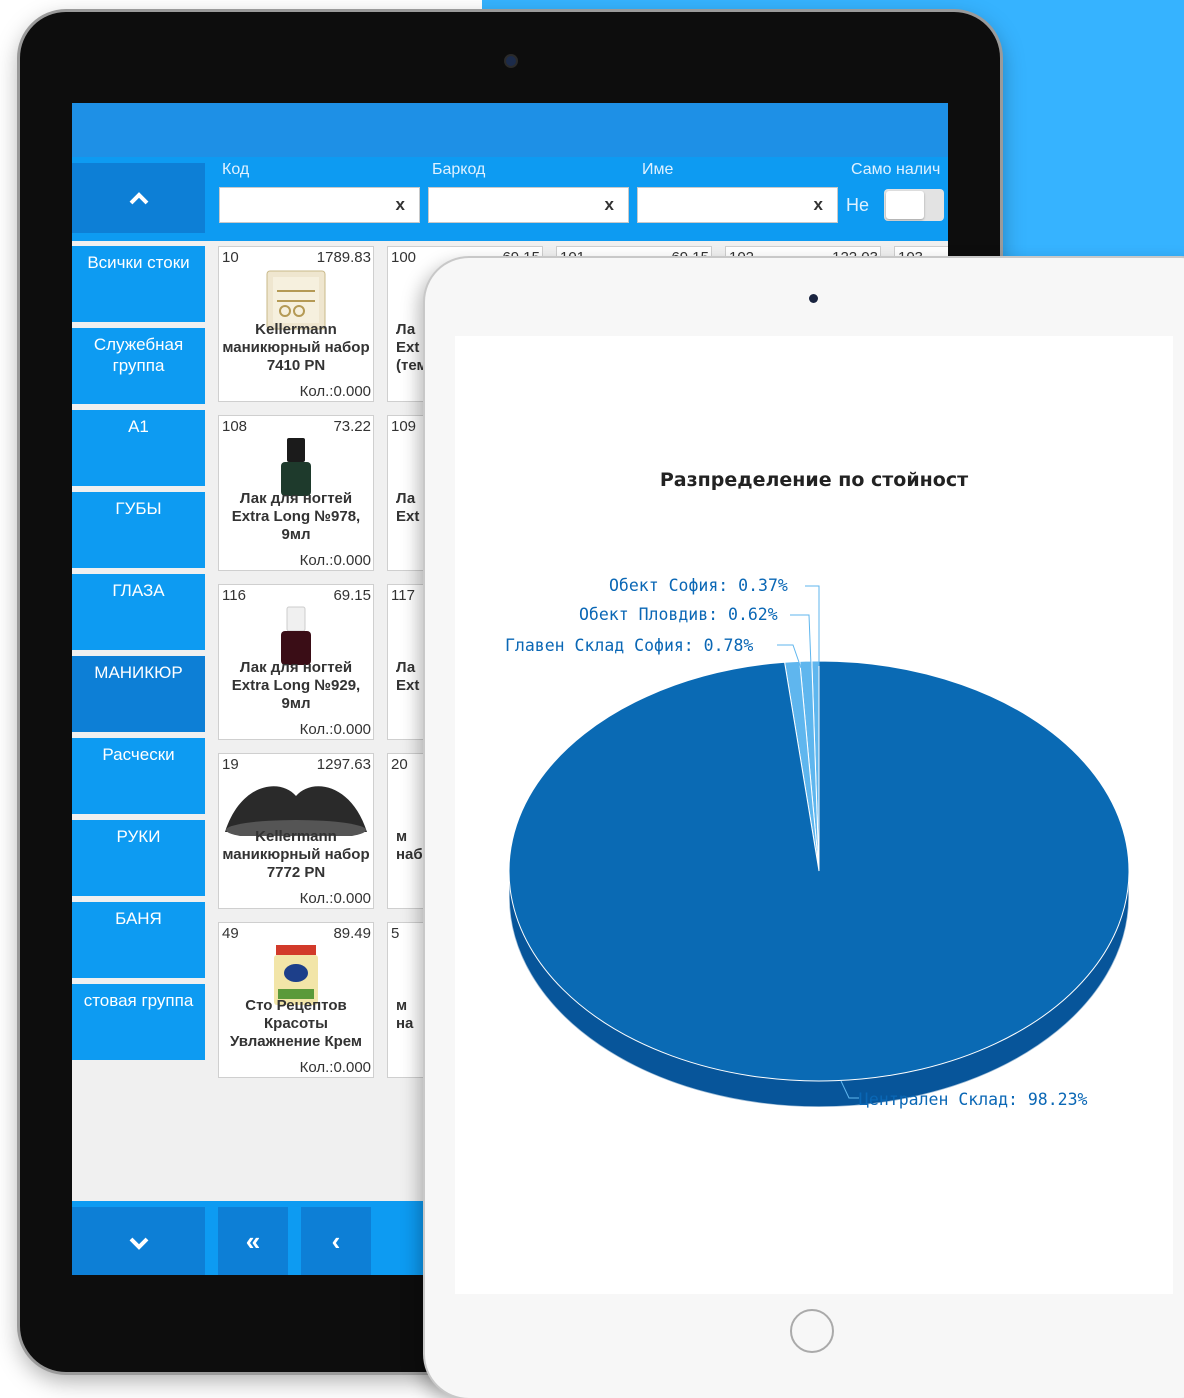 This screenshot has width=1184, height=1398. I want to click on category-eyes: ГЛАЗА, so click(138, 612).